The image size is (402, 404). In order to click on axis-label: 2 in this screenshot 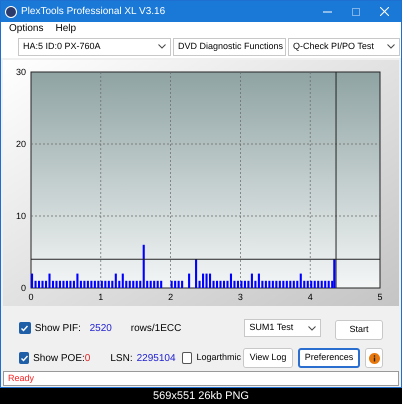, I will do `click(171, 297)`.